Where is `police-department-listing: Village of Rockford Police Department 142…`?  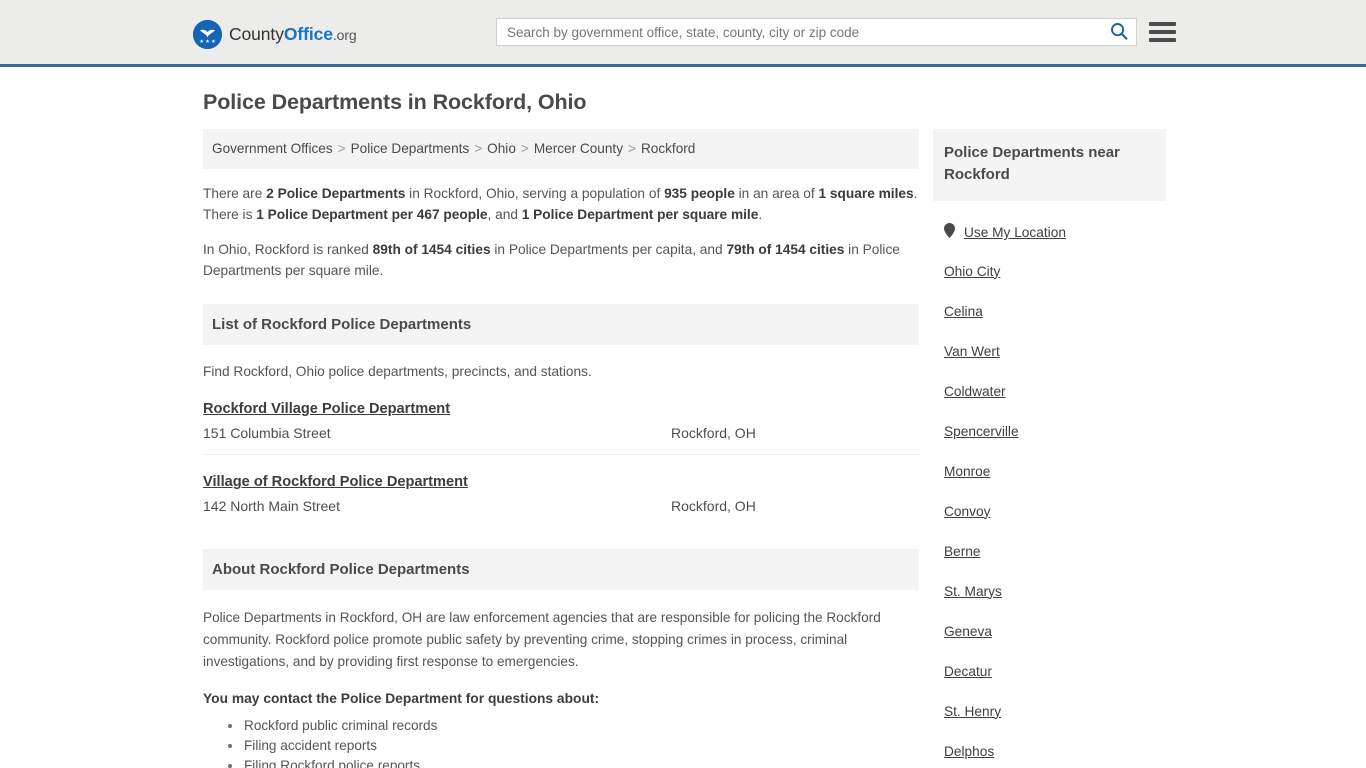 police-department-listing: Village of Rockford Police Department 142… is located at coordinates (561, 490).